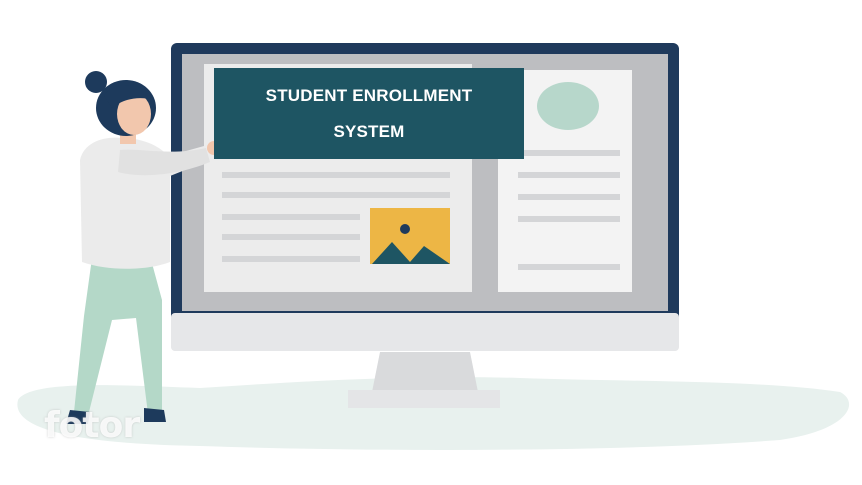  I want to click on banner-title-line-1: STUDENT ENROLLMENT, so click(369, 95).